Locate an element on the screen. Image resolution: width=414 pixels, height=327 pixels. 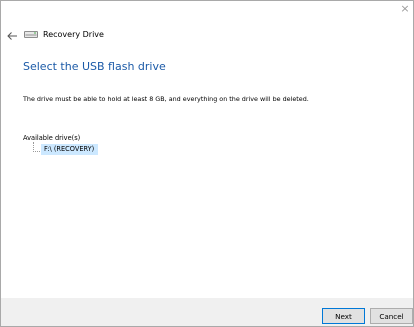
footer-bar: Next Cancel is located at coordinates (207, 312).